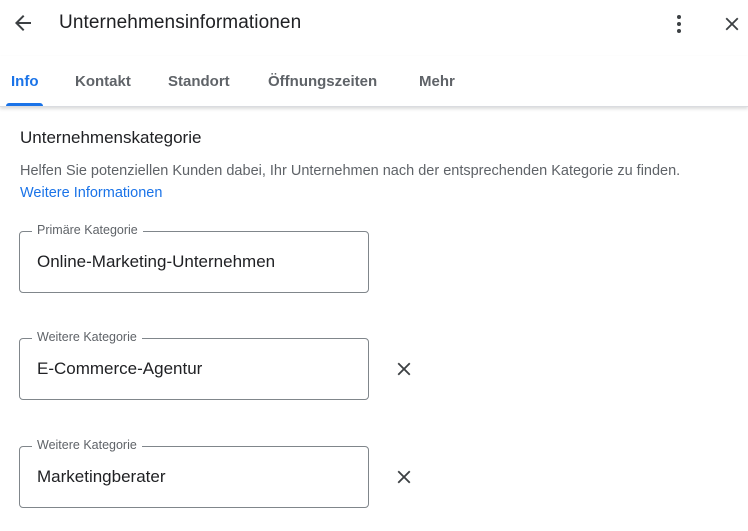 This screenshot has height=531, width=748. What do you see at coordinates (194, 473) in the screenshot?
I see `additional-category-field: Weitere Kategorie Marketingberater` at bounding box center [194, 473].